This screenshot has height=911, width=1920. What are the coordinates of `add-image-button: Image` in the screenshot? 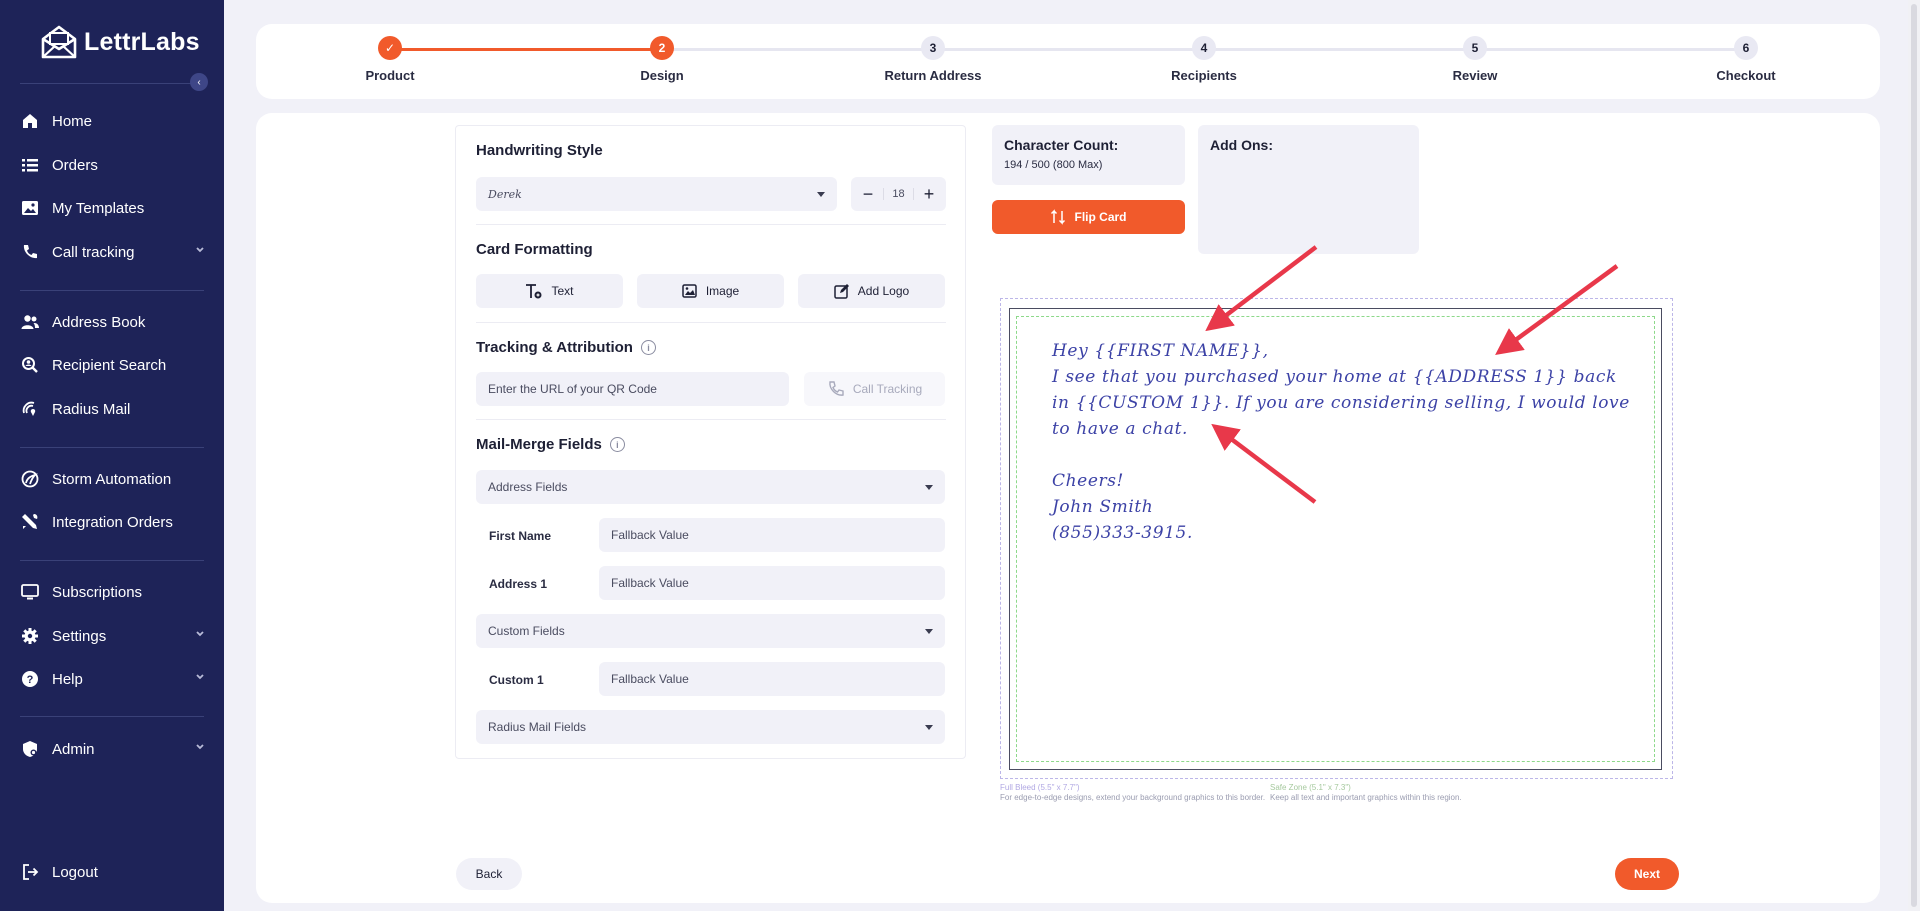 It's located at (710, 291).